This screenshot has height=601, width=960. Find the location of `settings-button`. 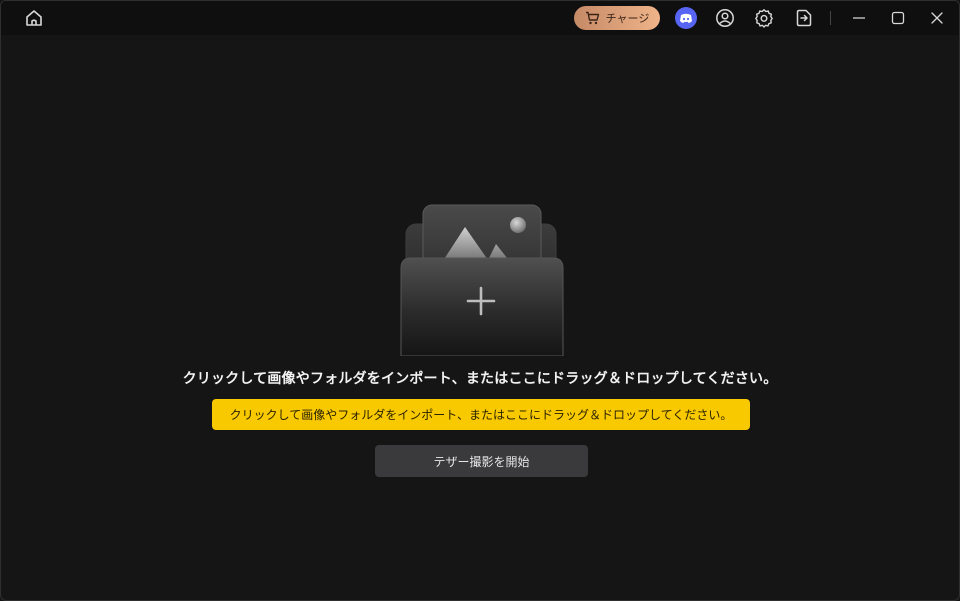

settings-button is located at coordinates (764, 18).